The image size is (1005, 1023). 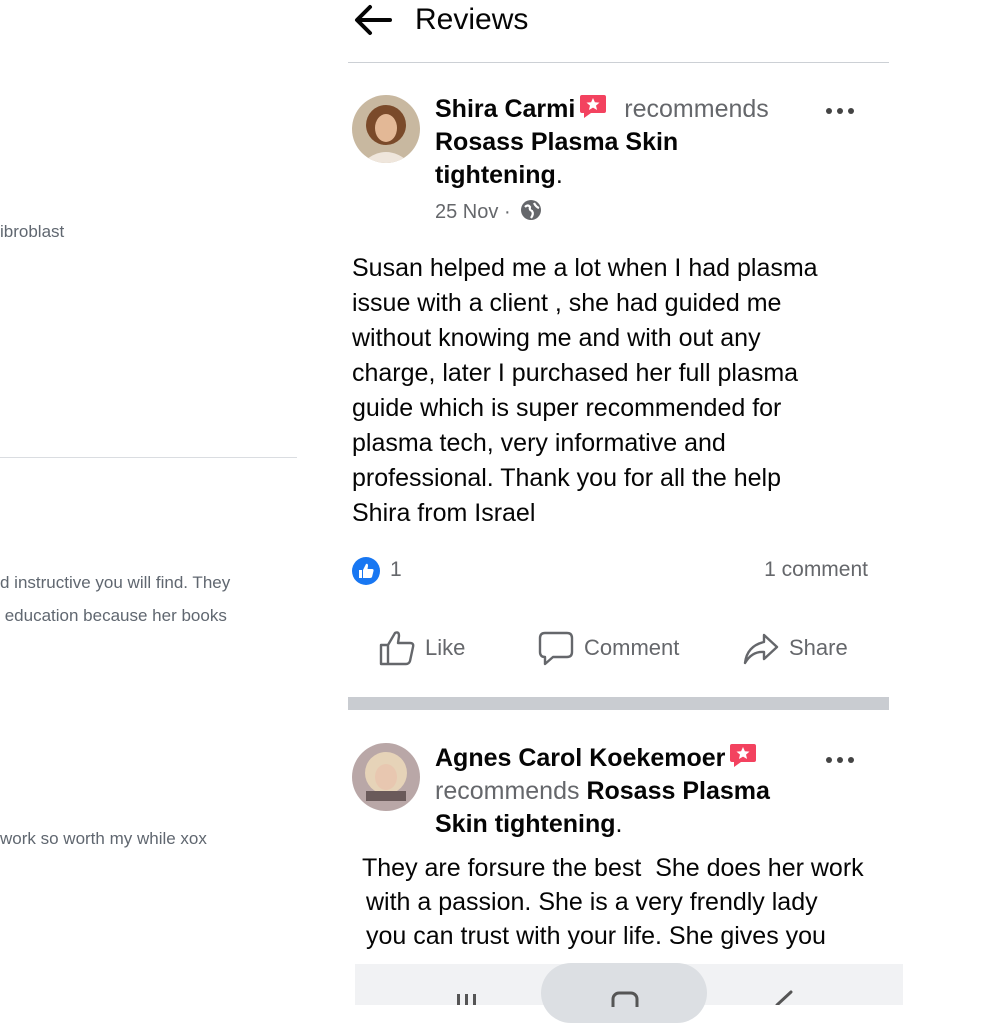 I want to click on comment-label: Comment, so click(x=632, y=647).